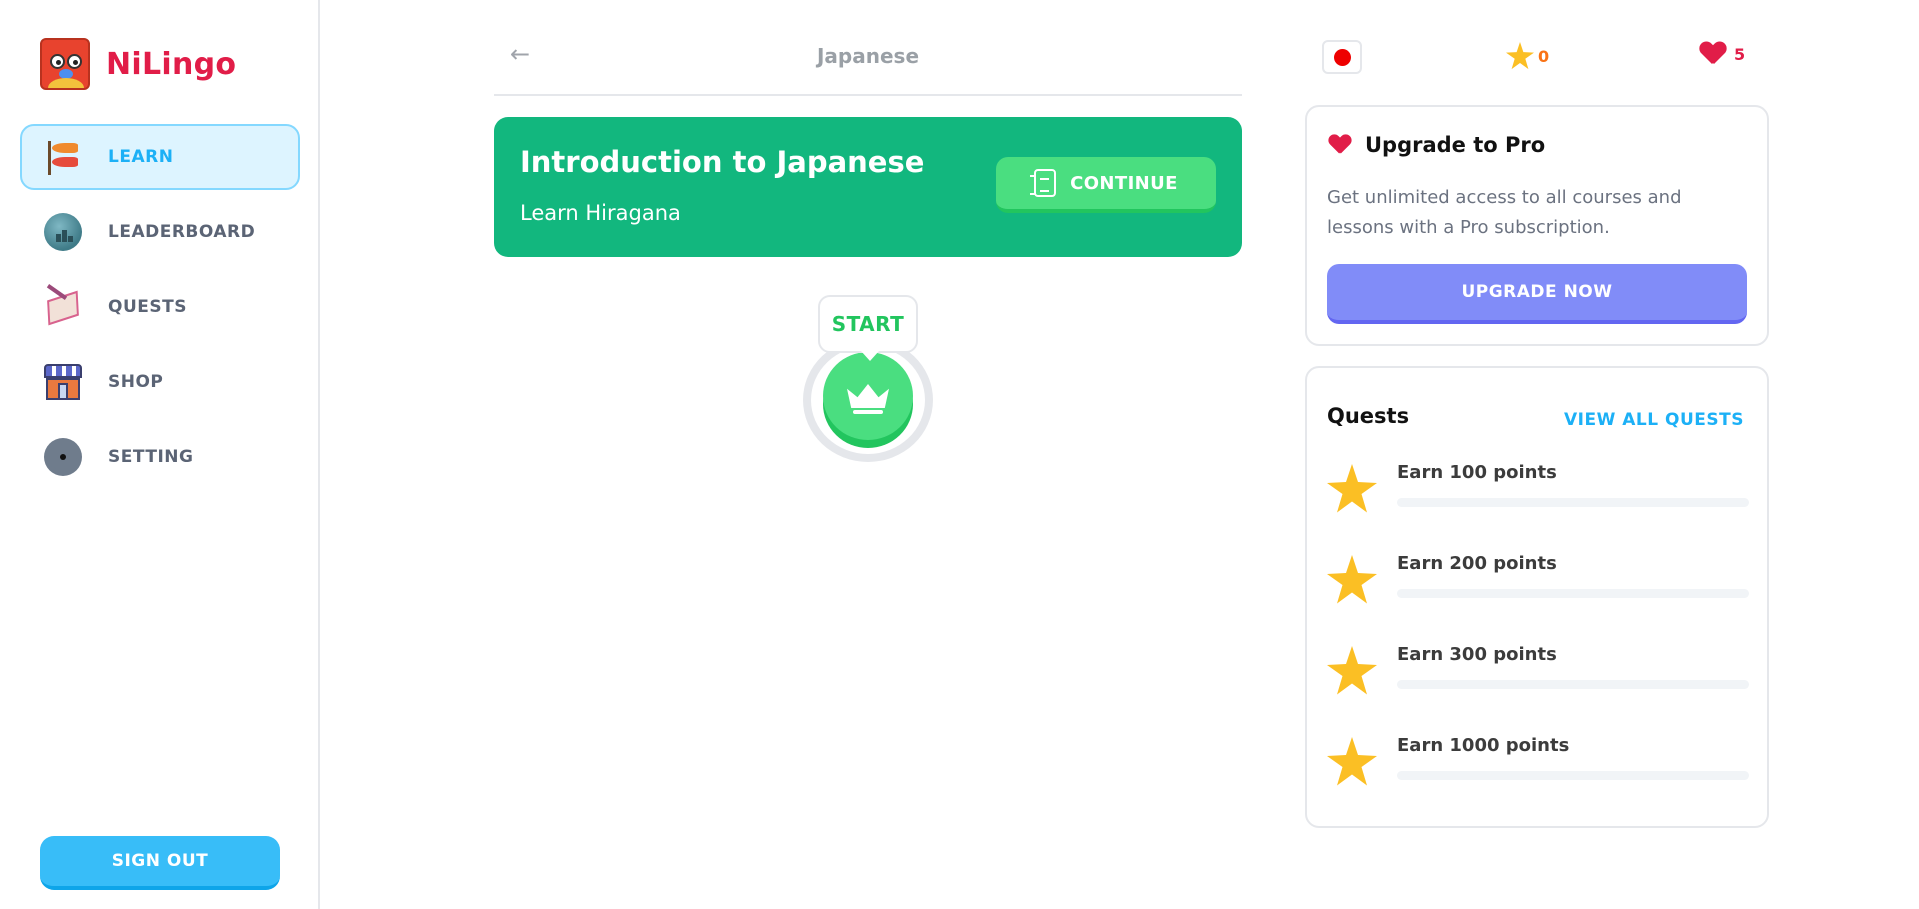  Describe the element at coordinates (1477, 472) in the screenshot. I see `quest-label: Earn 100 points` at that location.